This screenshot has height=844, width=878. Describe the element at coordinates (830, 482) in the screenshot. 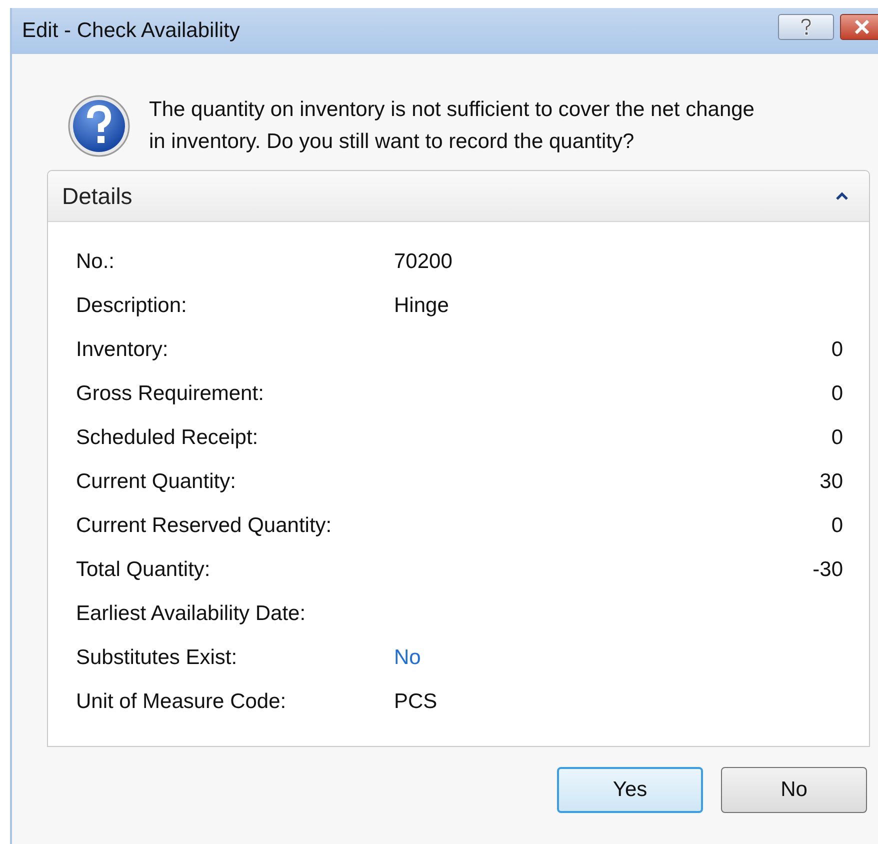

I see `field-value: 30` at that location.